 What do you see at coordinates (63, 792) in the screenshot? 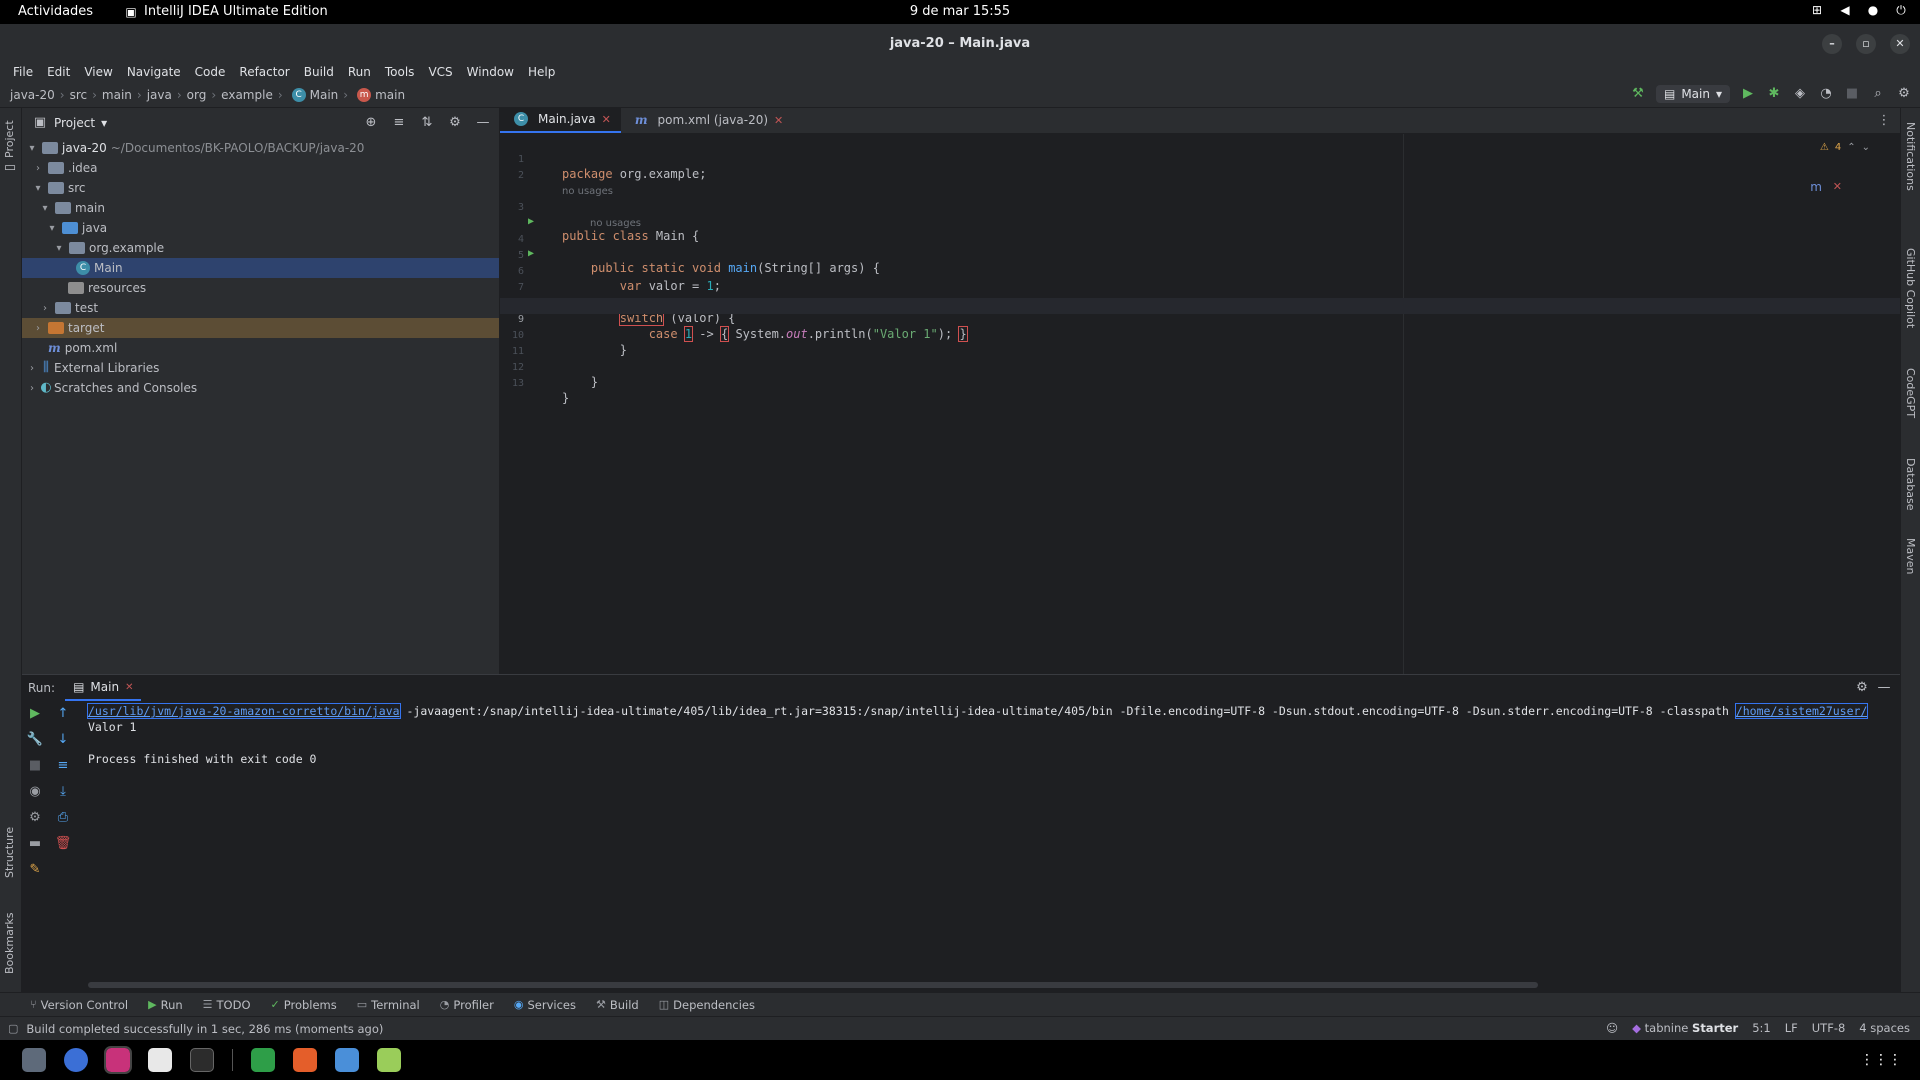
I see `scroll-end-icon: ⤓` at bounding box center [63, 792].